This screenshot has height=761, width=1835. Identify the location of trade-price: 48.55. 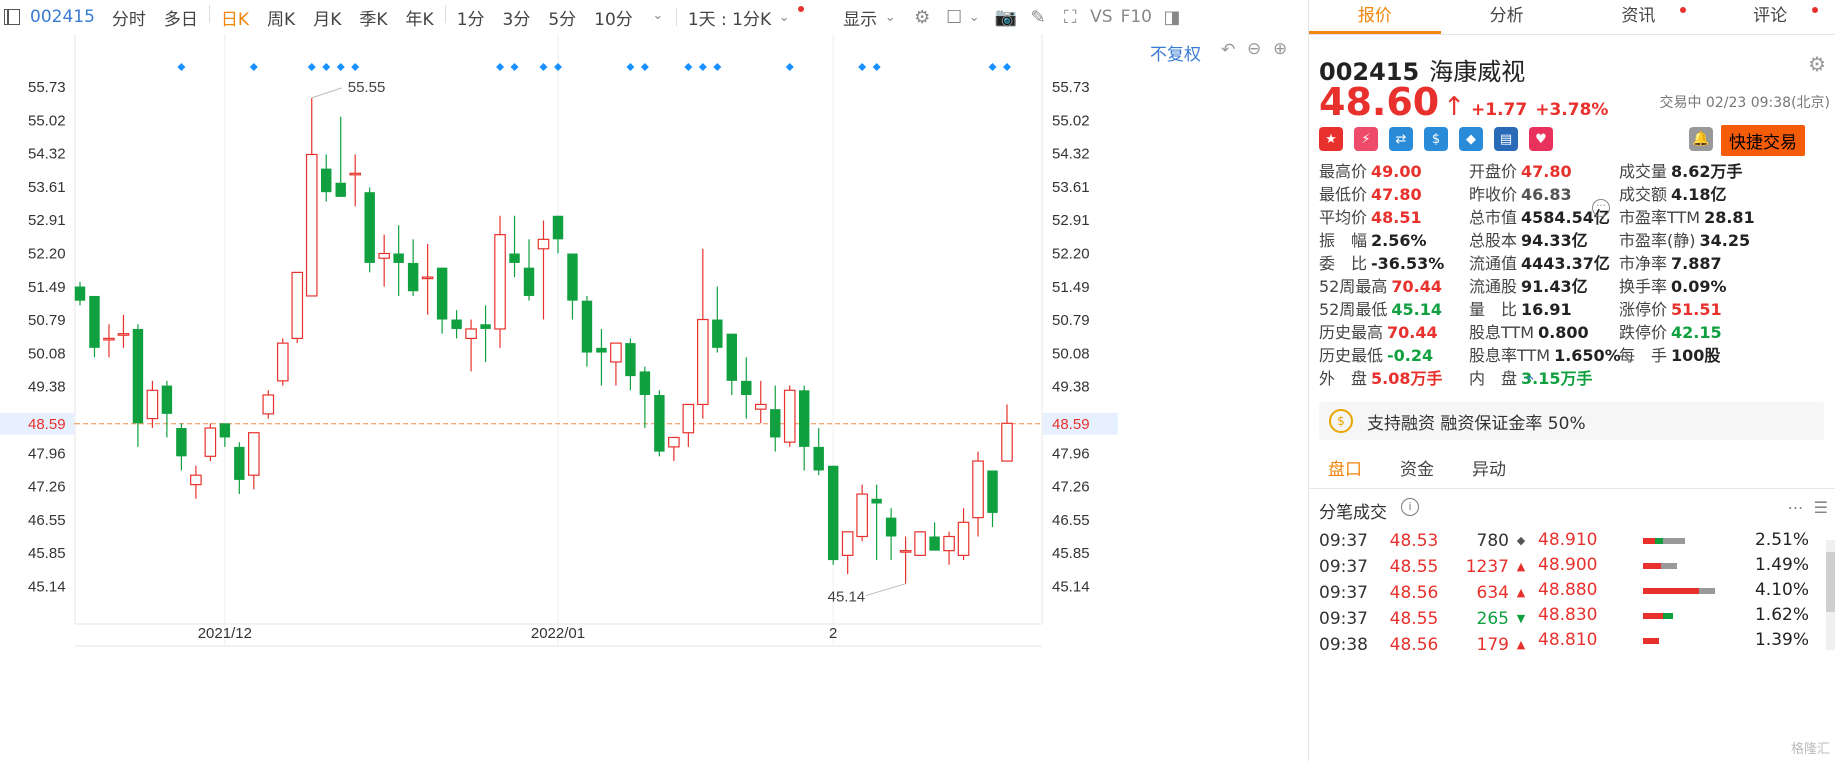
(1414, 567).